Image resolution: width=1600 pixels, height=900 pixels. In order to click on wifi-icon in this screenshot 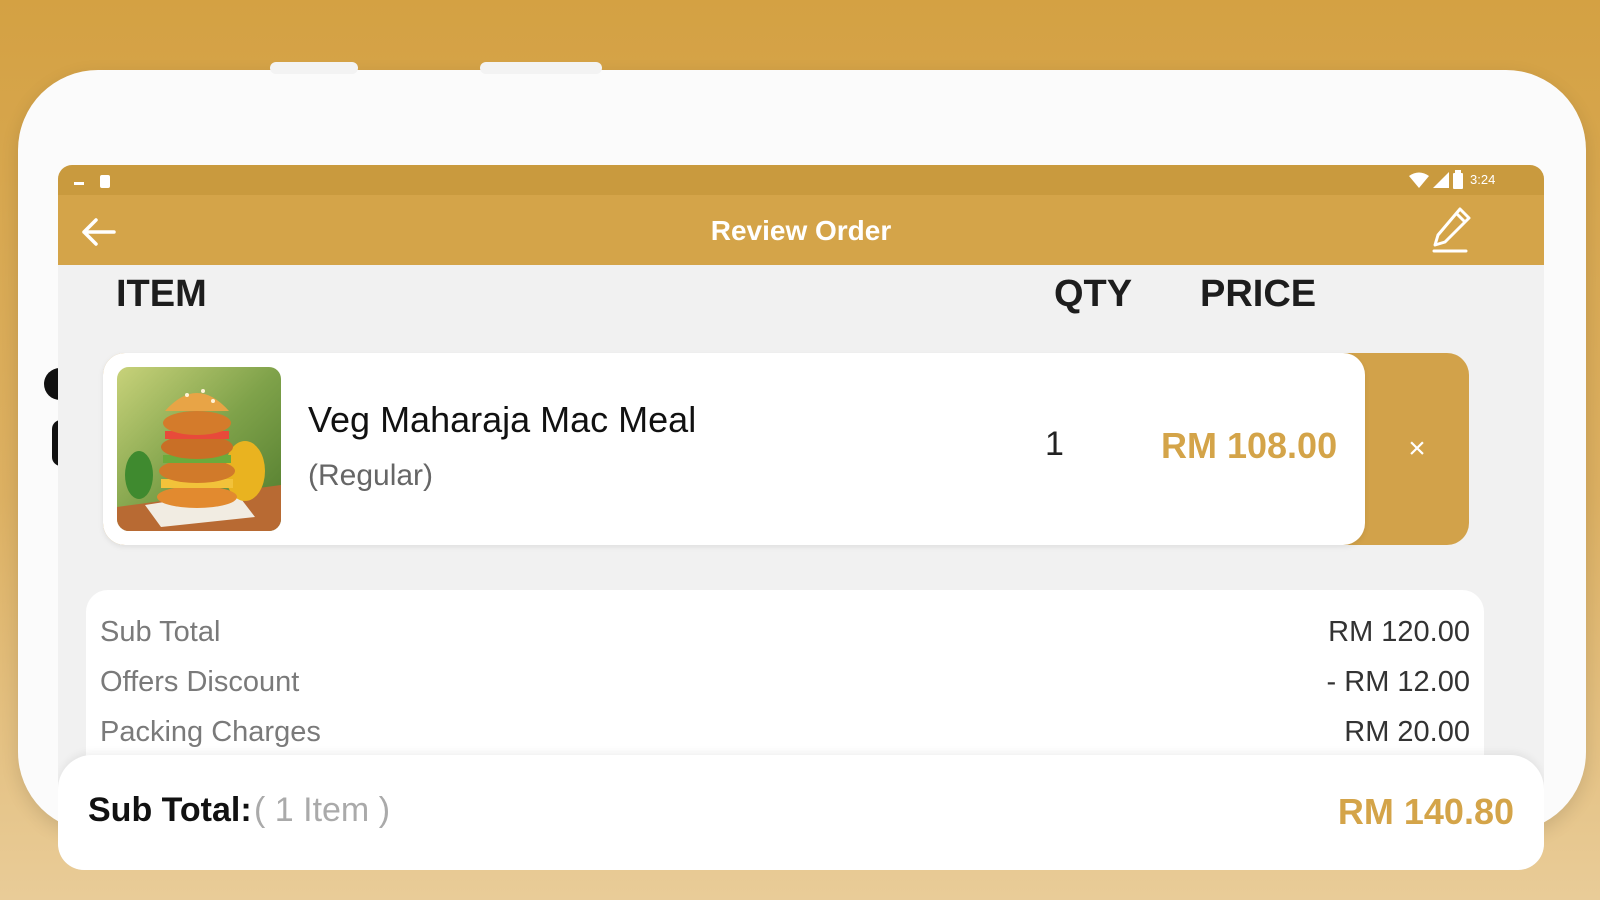, I will do `click(1419, 180)`.